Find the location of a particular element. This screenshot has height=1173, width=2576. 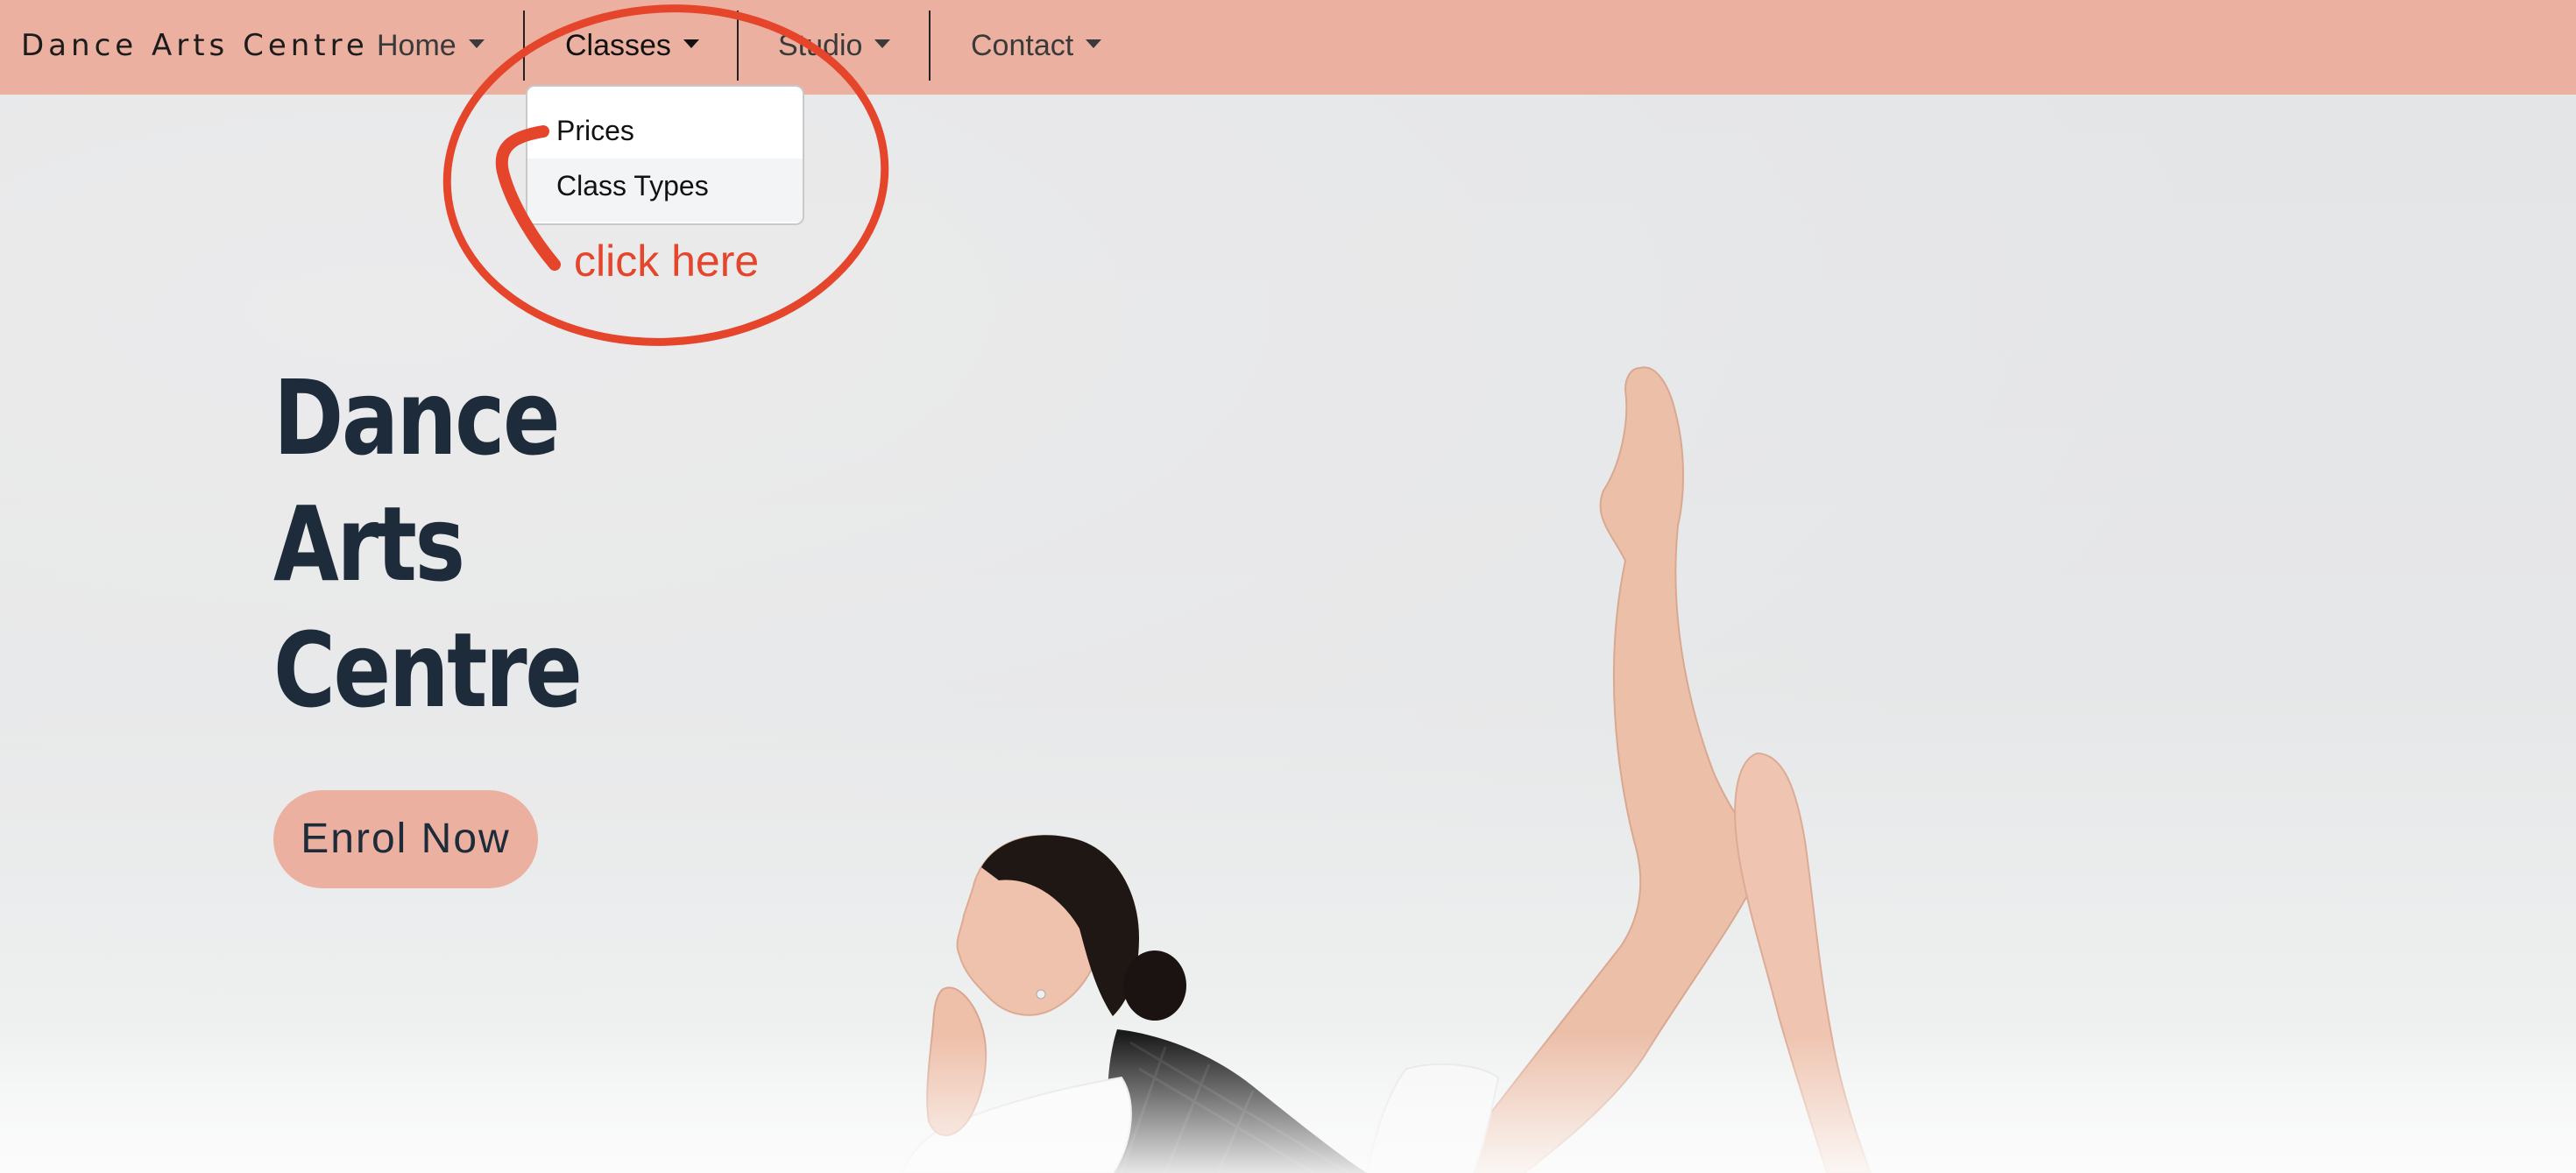

nav-item-studio: Studio is located at coordinates (834, 45).